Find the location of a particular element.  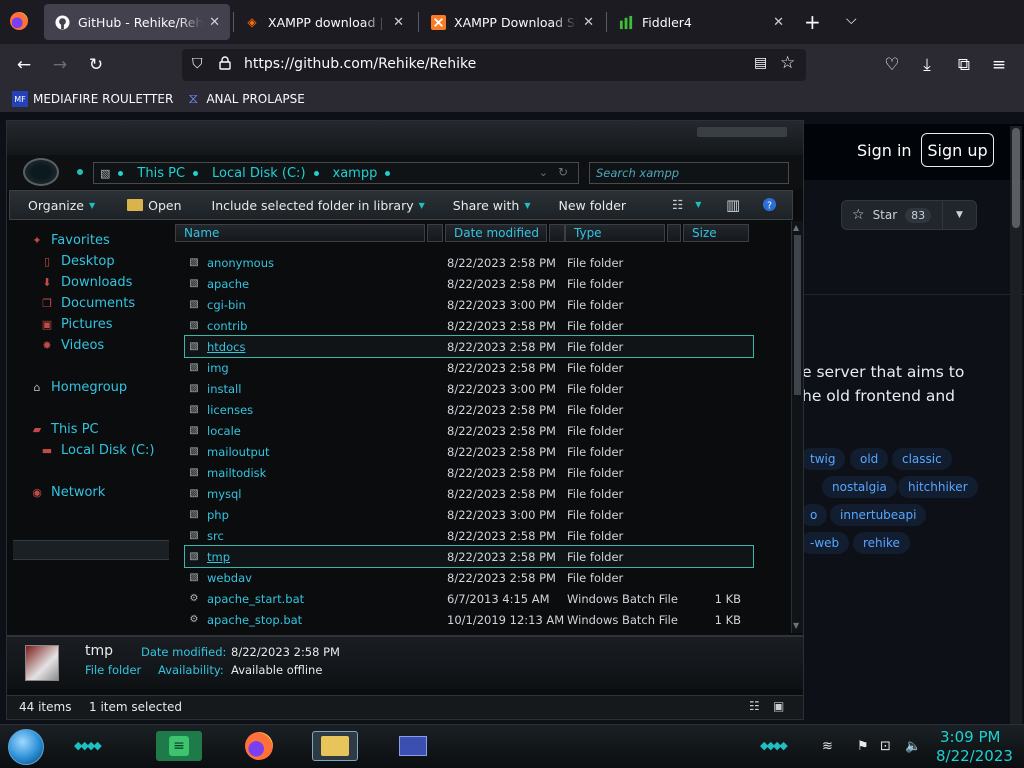

breadcrumb-local-disk: Local Disk (C:) is located at coordinates (258, 173).